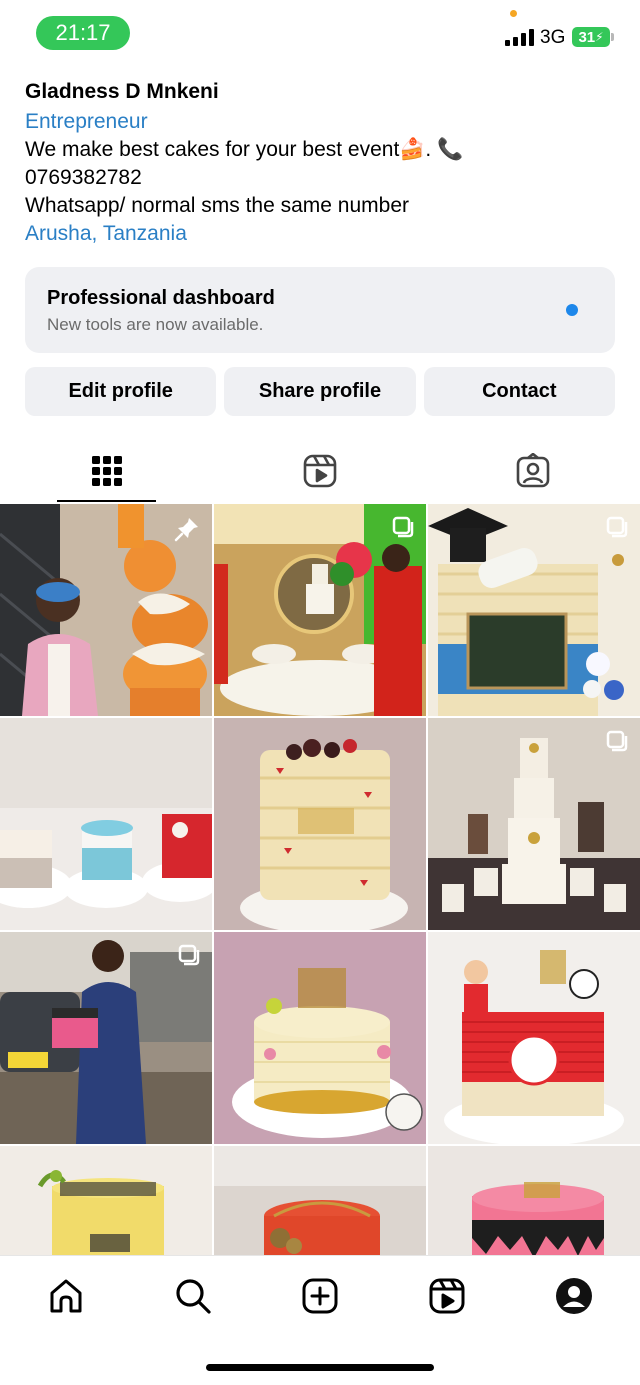  I want to click on bio-line: Whatsapp/ normal sms the same number, so click(217, 205).